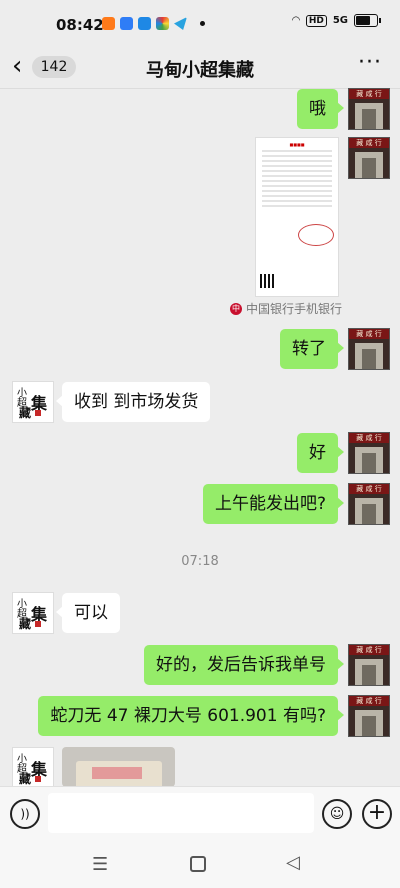 This screenshot has height=888, width=400. Describe the element at coordinates (297, 144) in the screenshot. I see `receipt-header: ■■■■` at that location.